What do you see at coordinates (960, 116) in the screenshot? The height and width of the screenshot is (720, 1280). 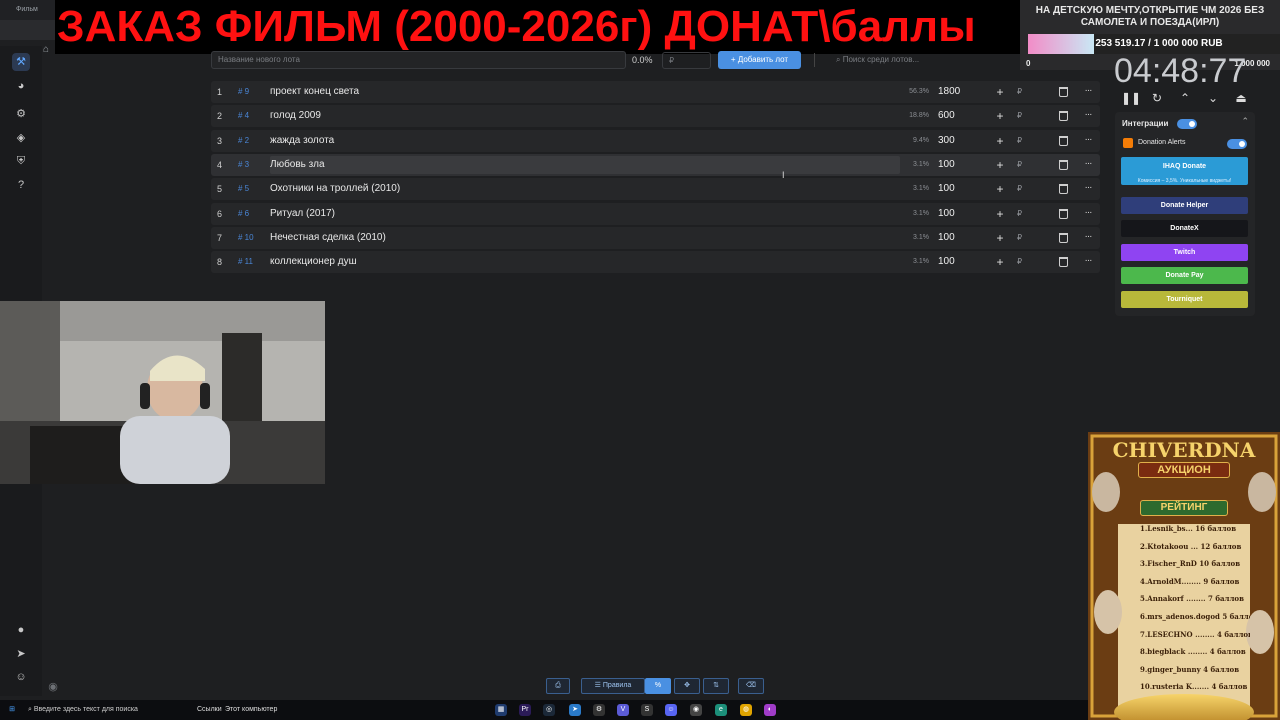 I see `lot-amount: 600` at bounding box center [960, 116].